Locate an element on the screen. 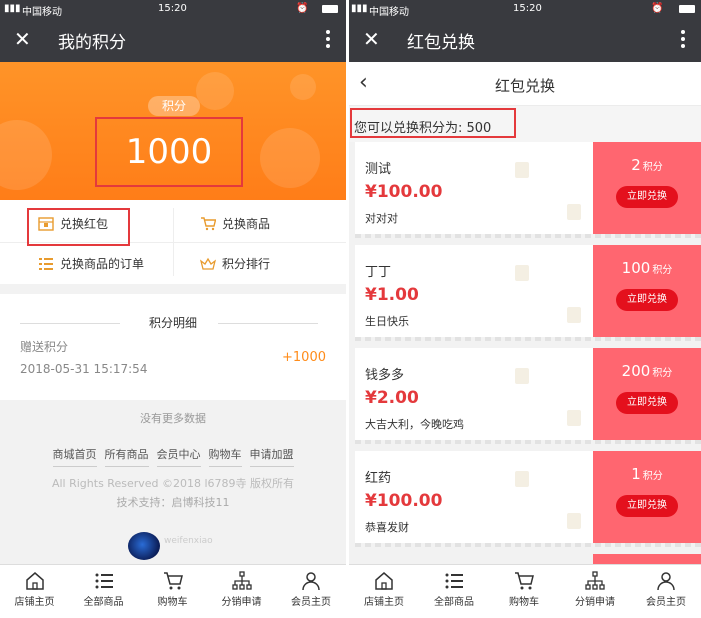 The image size is (701, 618). points-rank-item: 积分排行 is located at coordinates (235, 264).